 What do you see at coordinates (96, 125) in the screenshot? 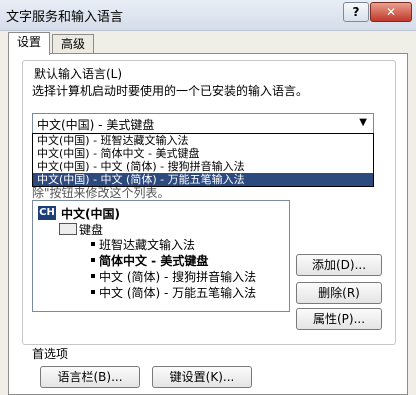
I see `default-language-value: 中文(中国) - 美式键盘` at bounding box center [96, 125].